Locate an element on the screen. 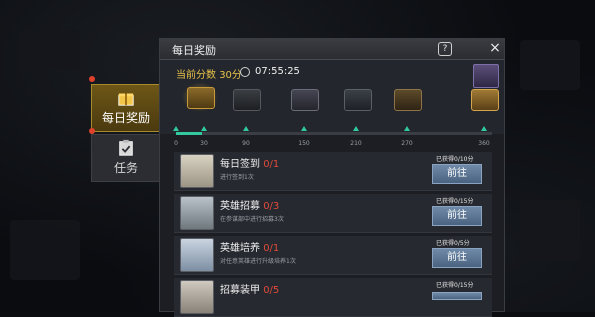 The image size is (595, 317). task-reward: 已获得0/10分 is located at coordinates (455, 159).